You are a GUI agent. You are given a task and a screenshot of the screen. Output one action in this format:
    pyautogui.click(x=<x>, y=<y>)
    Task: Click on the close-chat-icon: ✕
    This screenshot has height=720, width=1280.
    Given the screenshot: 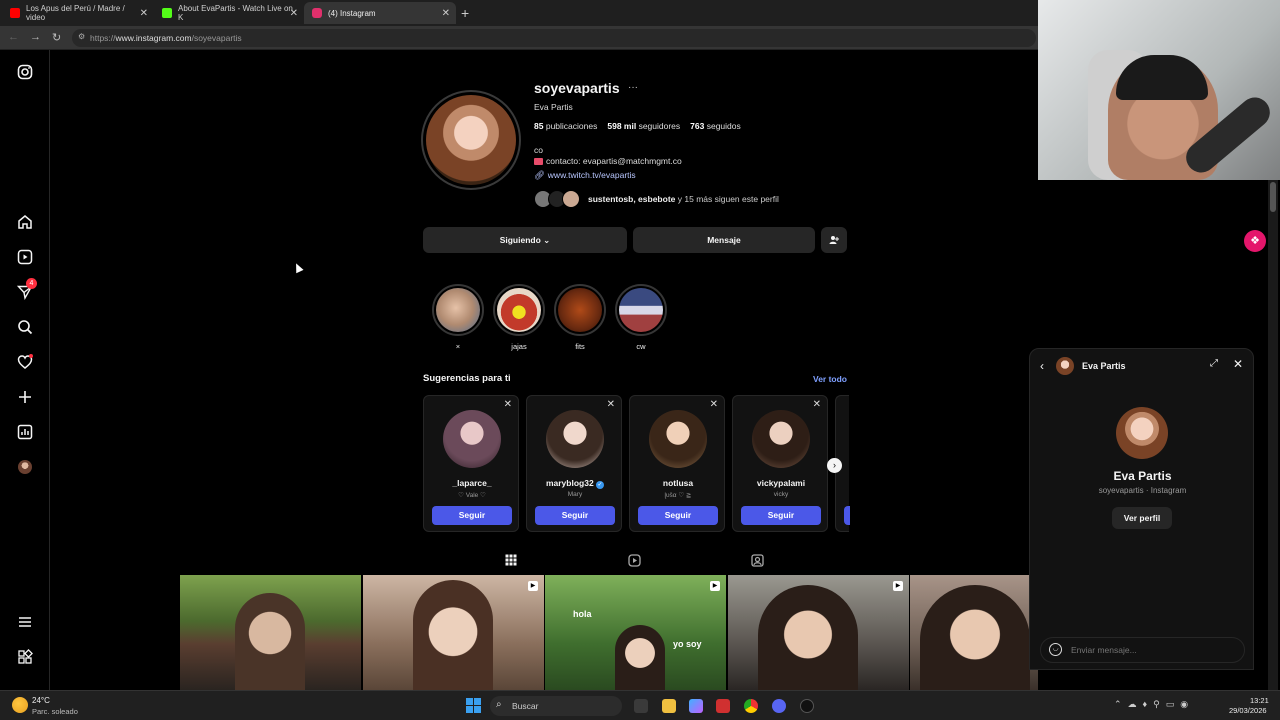 What is the action you would take?
    pyautogui.click(x=1238, y=364)
    